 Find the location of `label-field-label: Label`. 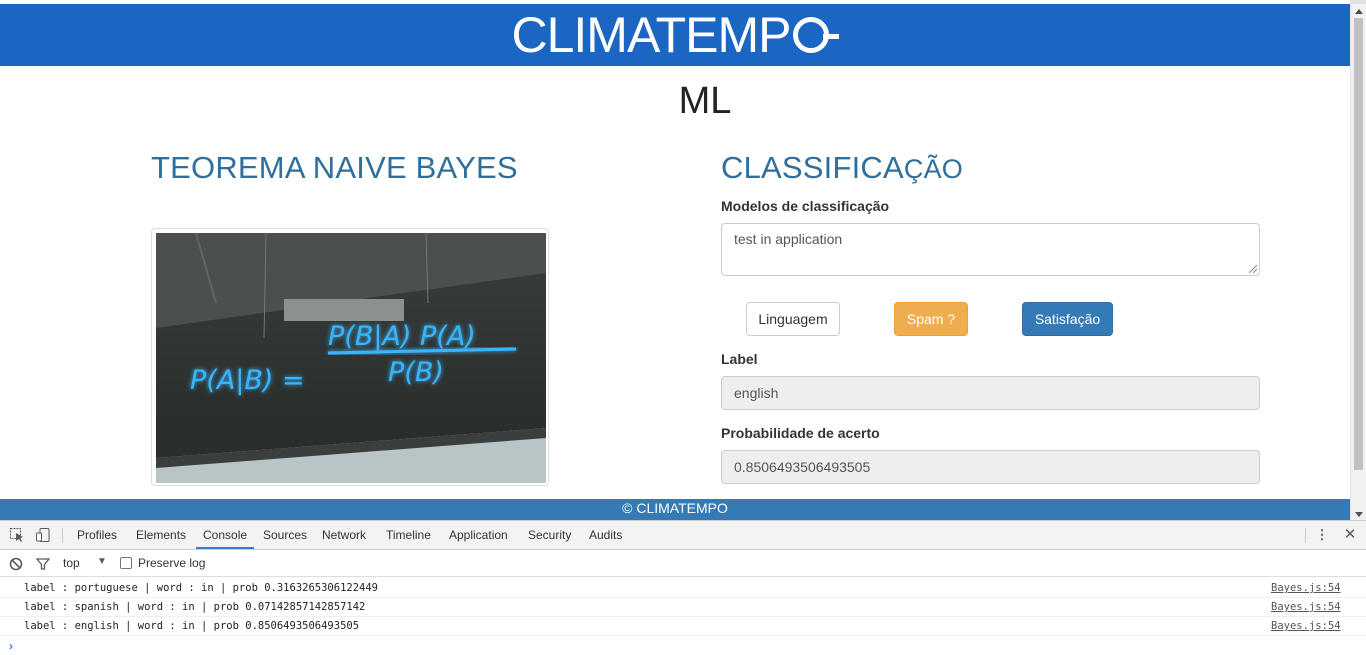

label-field-label: Label is located at coordinates (739, 359).